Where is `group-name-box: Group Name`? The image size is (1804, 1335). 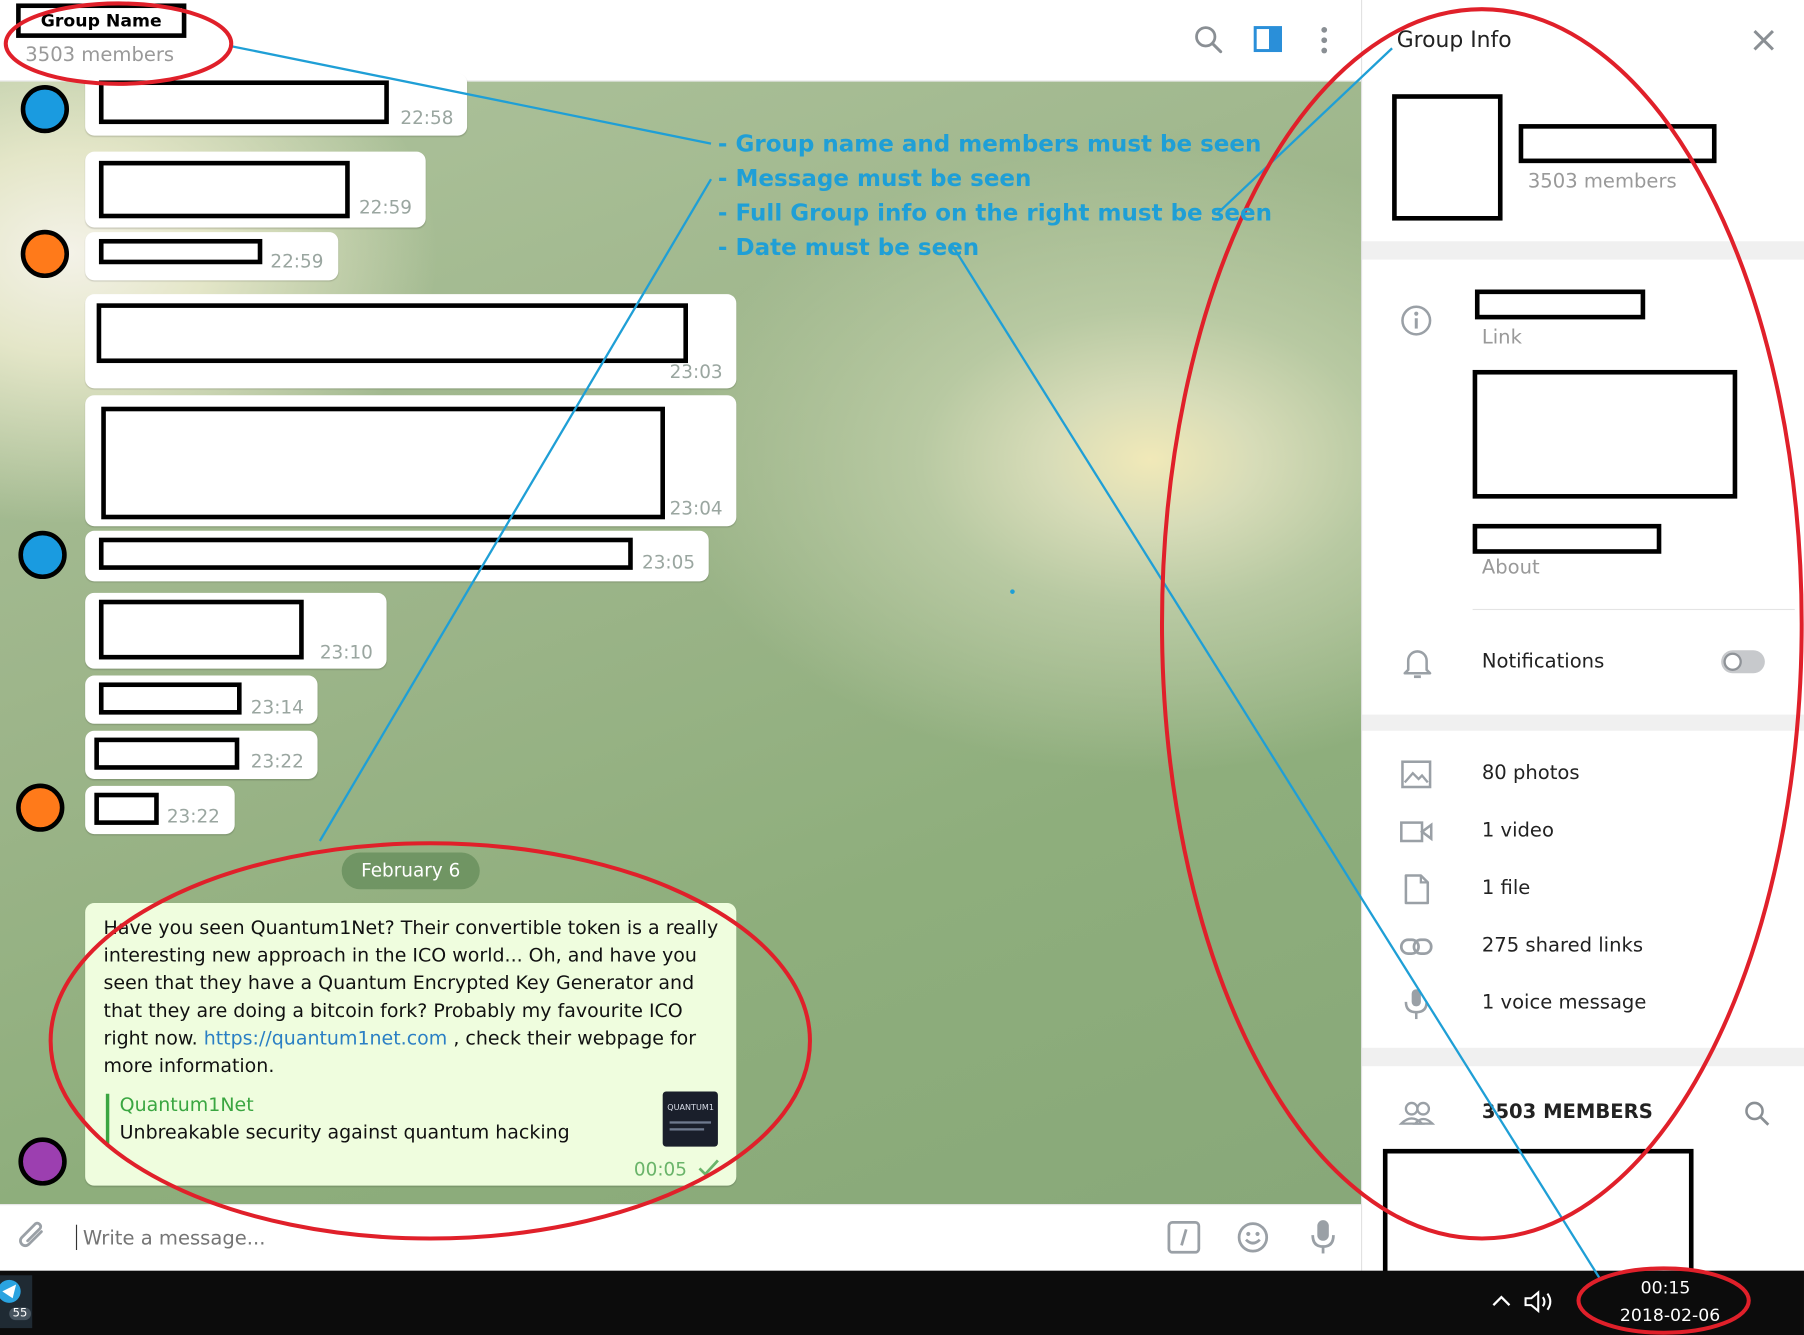 group-name-box: Group Name is located at coordinates (101, 20).